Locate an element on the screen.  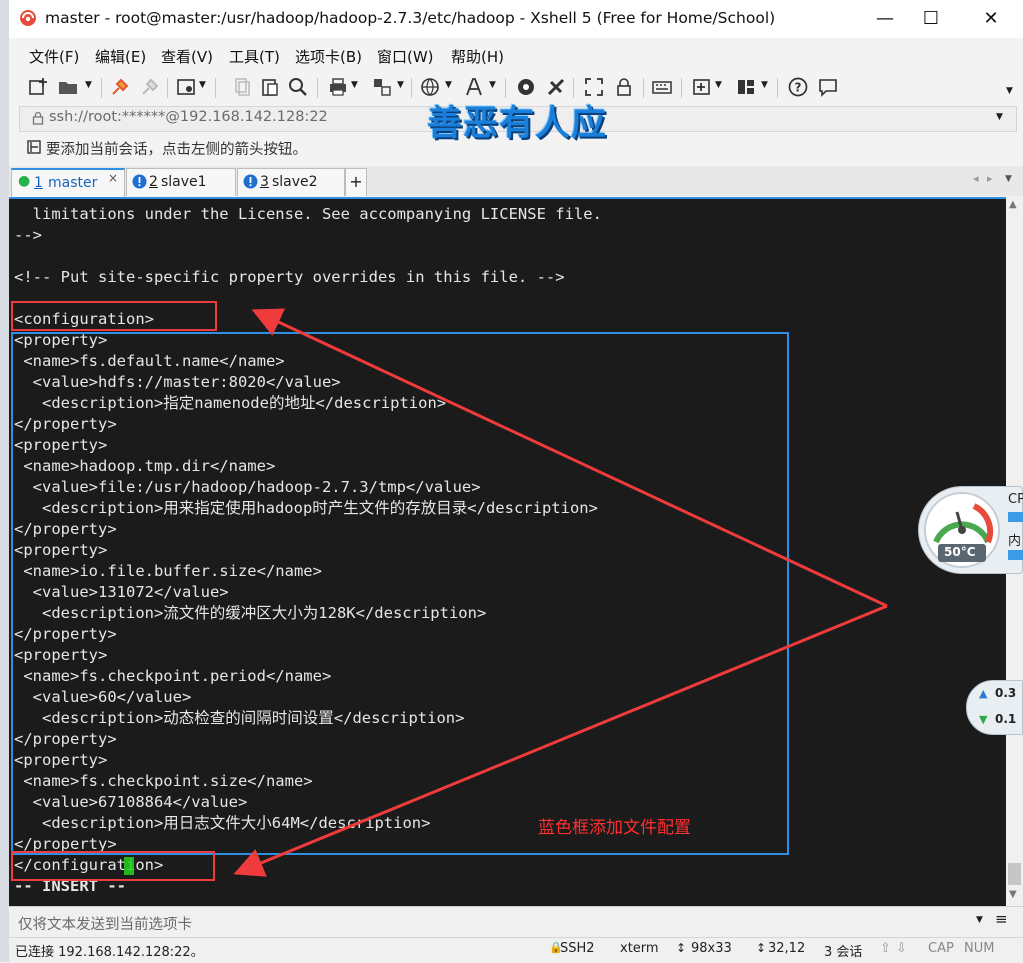
session-count-status: 3 会话 is located at coordinates (843, 952).